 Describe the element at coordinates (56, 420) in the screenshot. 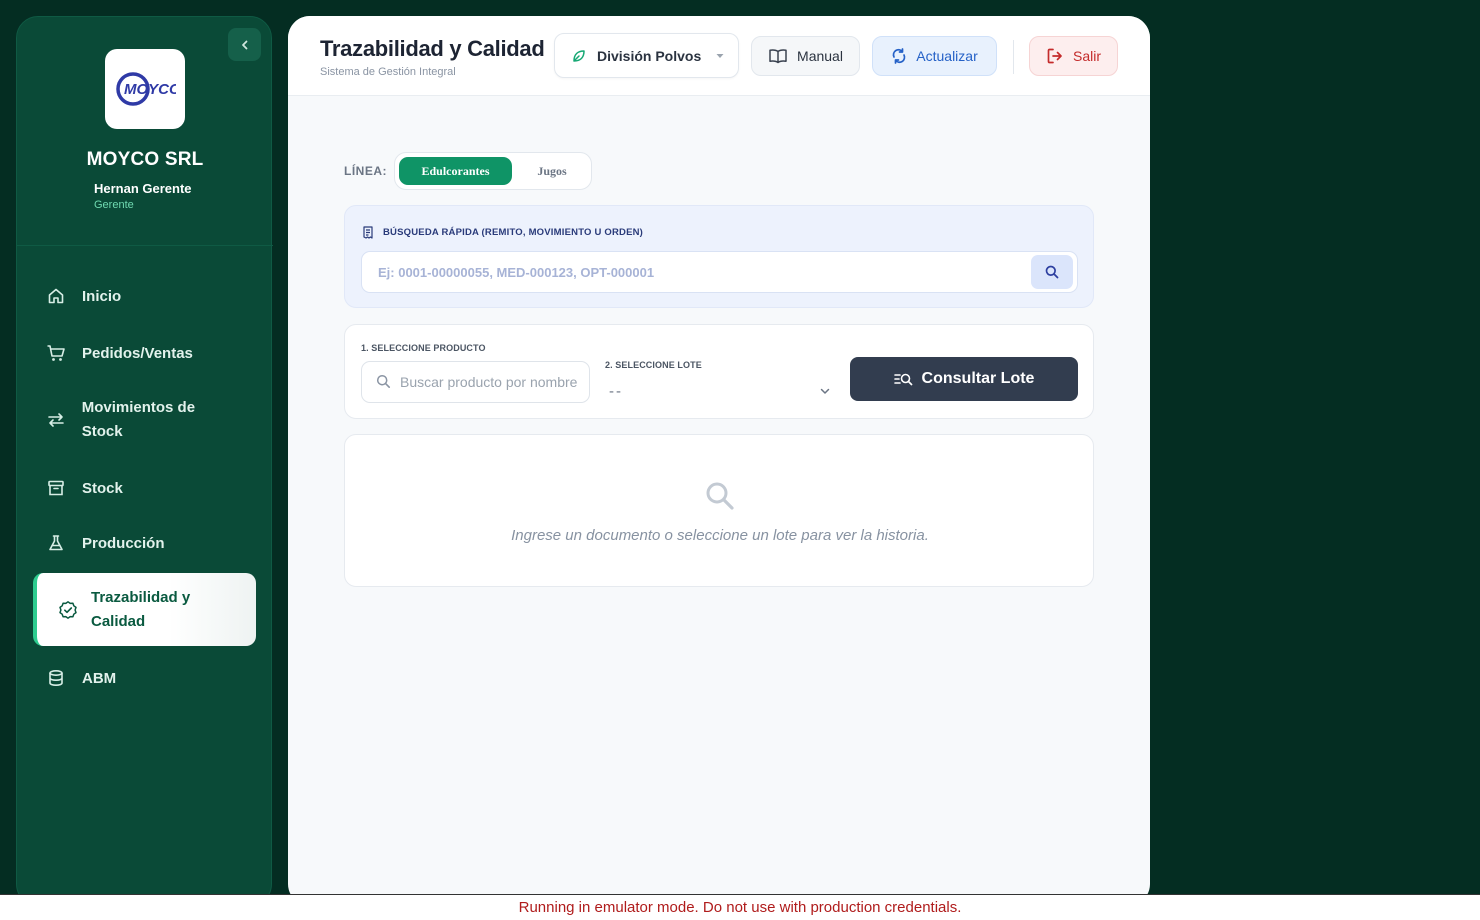

I see `arrows-exchange-icon` at that location.